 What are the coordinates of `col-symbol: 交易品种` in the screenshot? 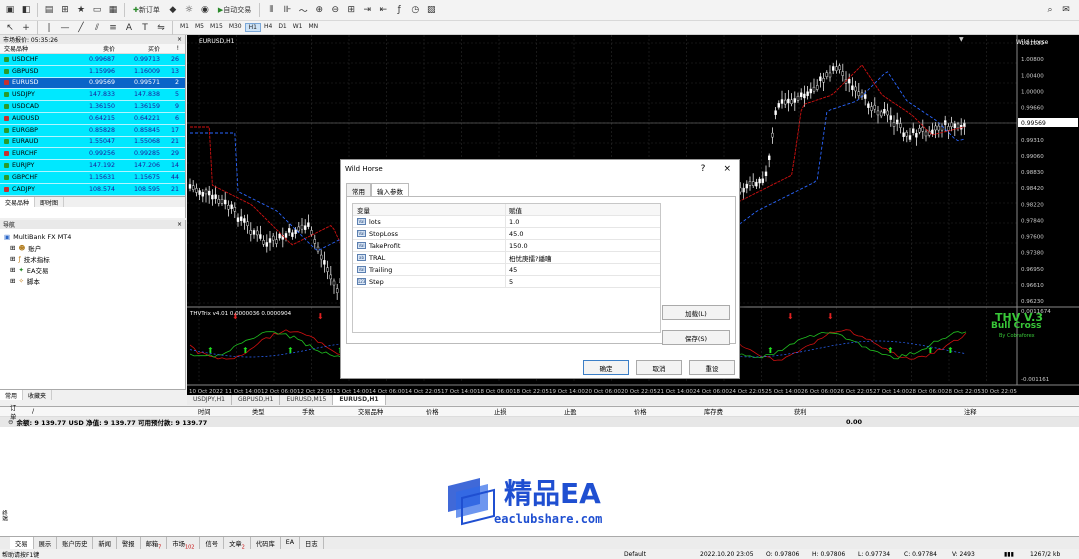 It's located at (35, 48).